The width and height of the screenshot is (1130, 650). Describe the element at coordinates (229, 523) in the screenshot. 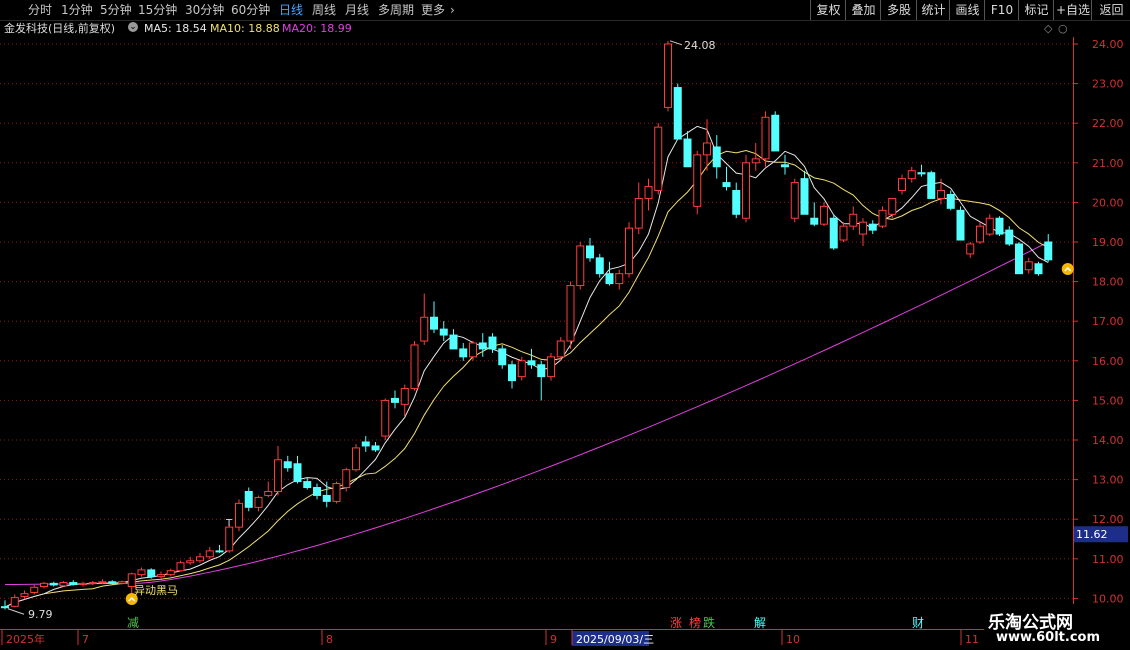

I see `signal-mark: T` at that location.